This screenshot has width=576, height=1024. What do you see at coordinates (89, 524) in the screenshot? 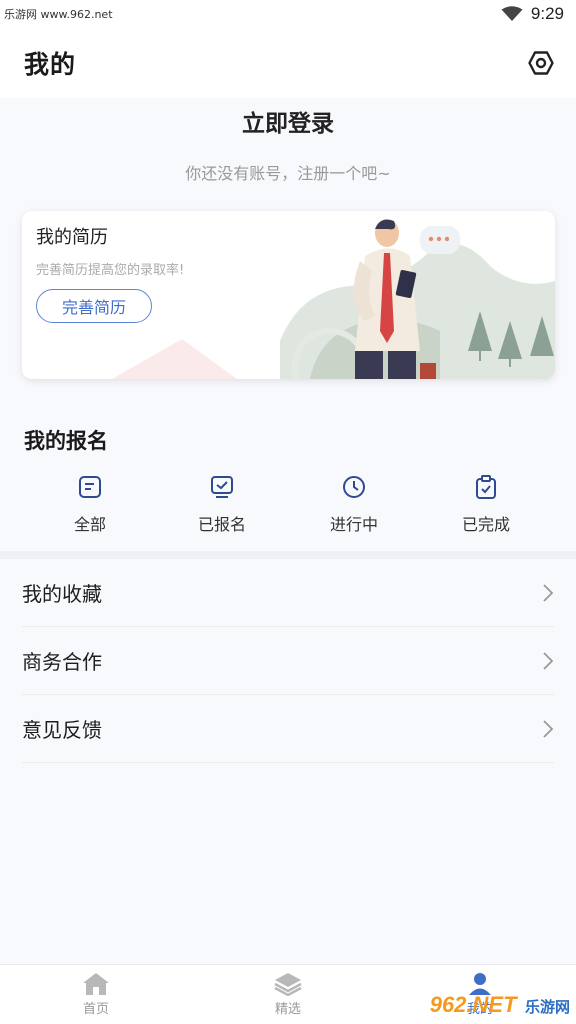
I see `signup-tab-label: 全部` at bounding box center [89, 524].